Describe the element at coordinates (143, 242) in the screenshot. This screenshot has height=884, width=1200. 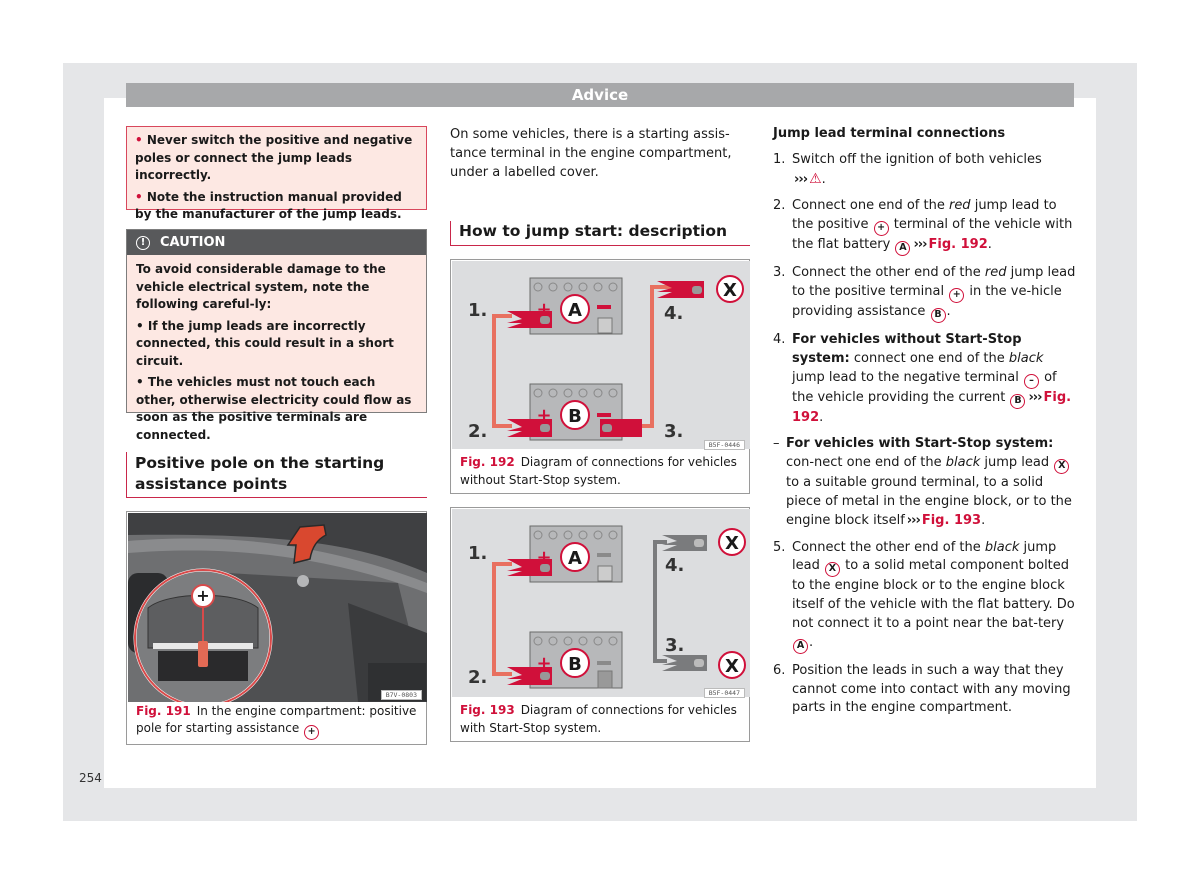
I see `exclamation-circle-icon: !` at that location.